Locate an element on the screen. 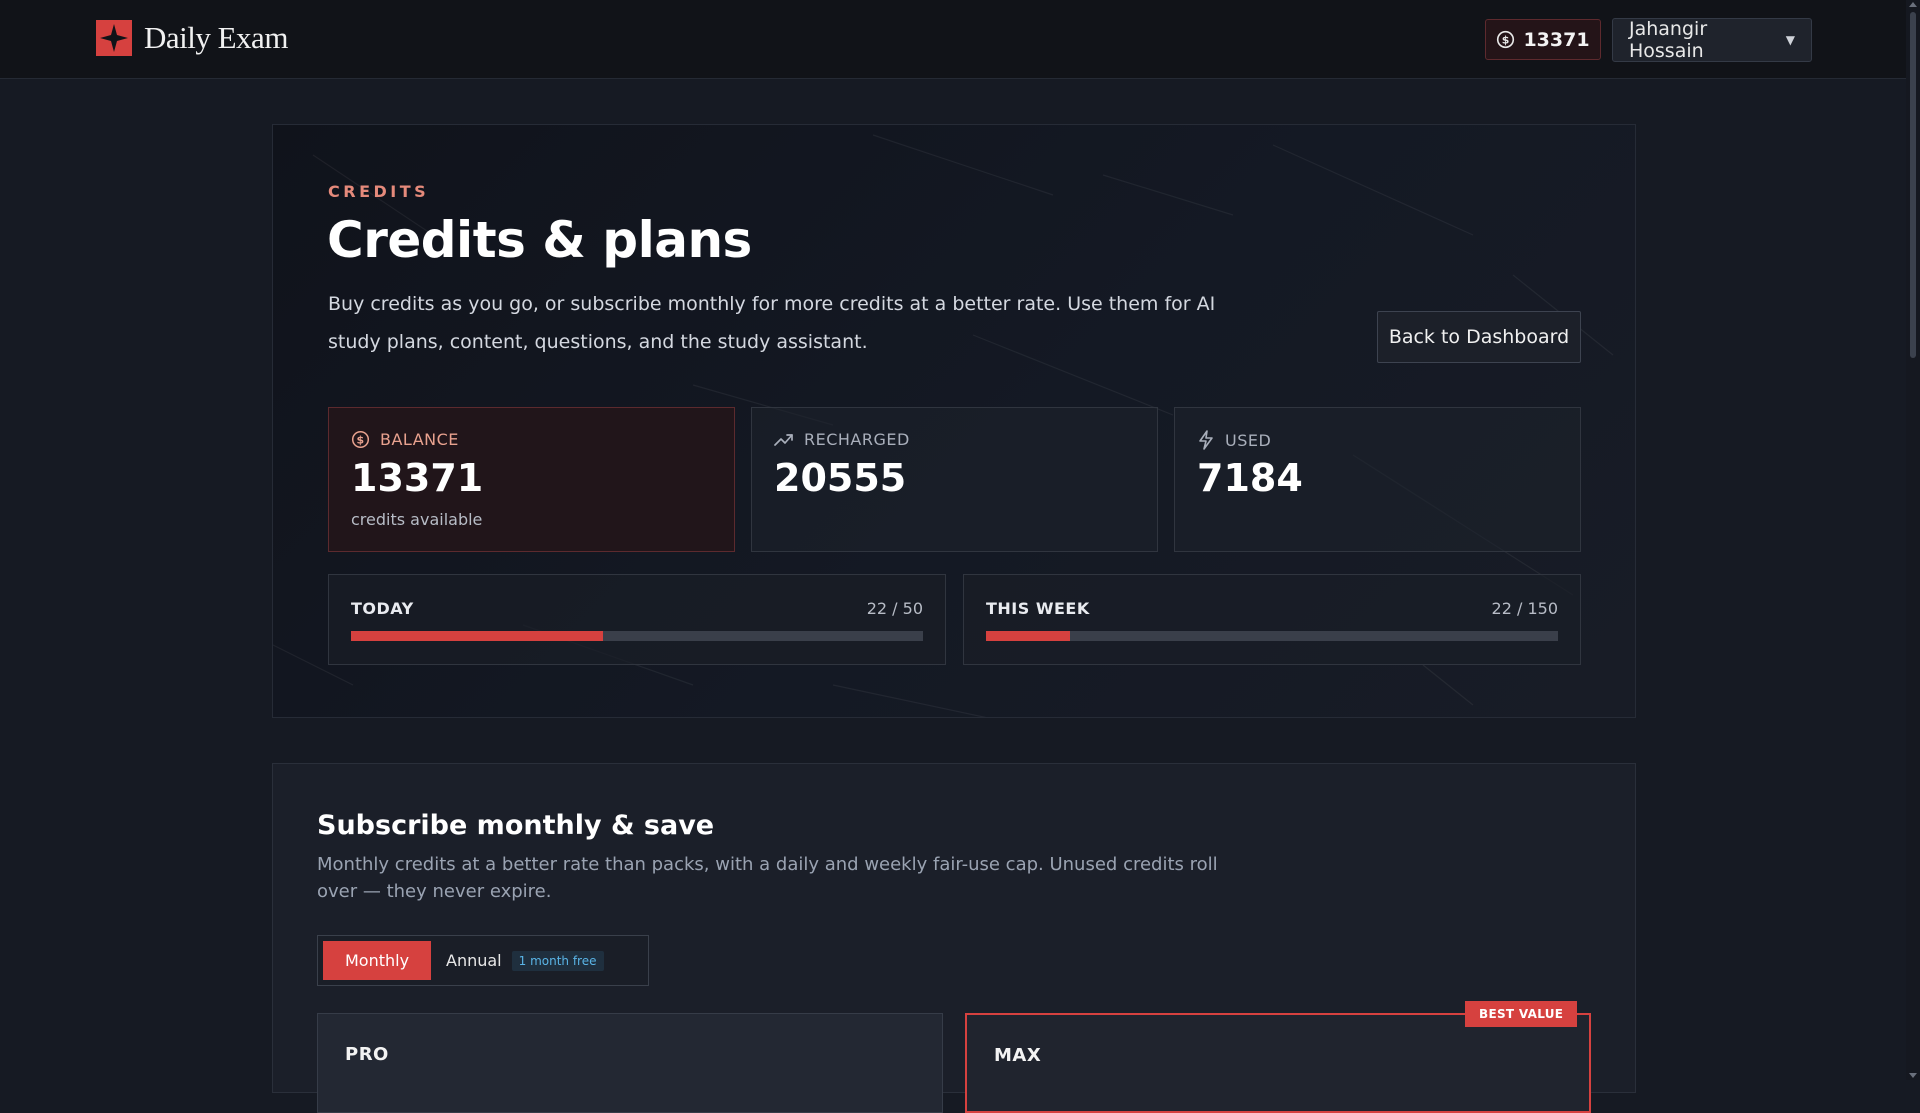 The image size is (1920, 1113). recharged-stat-label: RECHARGED is located at coordinates (842, 439).